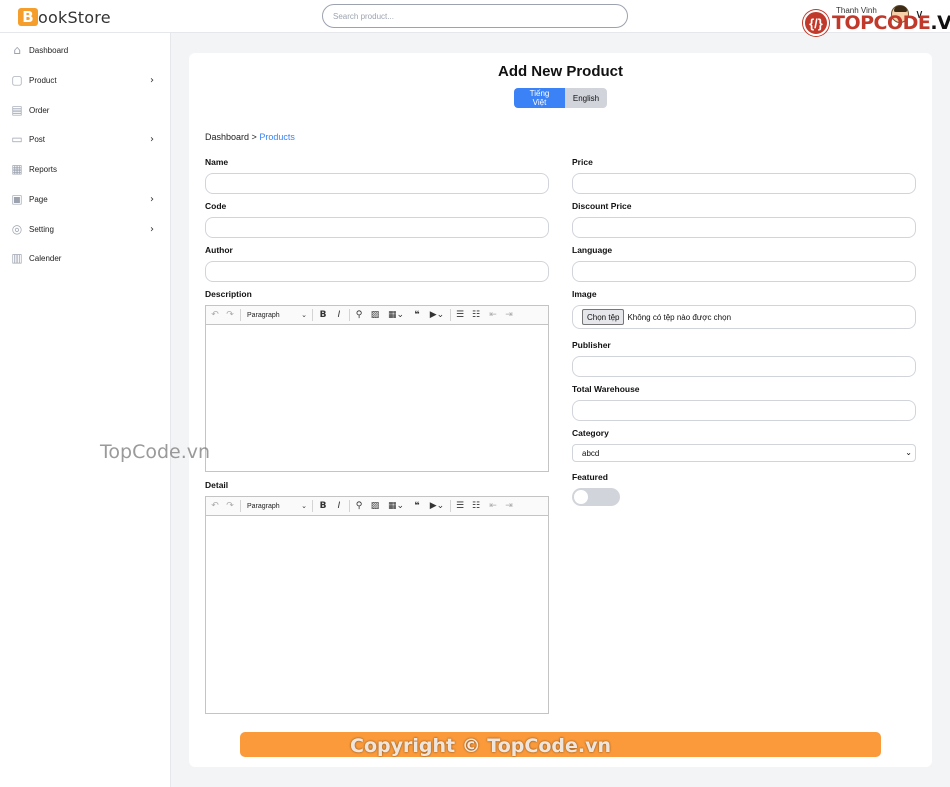 The height and width of the screenshot is (787, 950). Describe the element at coordinates (377, 271) in the screenshot. I see `author-input` at that location.